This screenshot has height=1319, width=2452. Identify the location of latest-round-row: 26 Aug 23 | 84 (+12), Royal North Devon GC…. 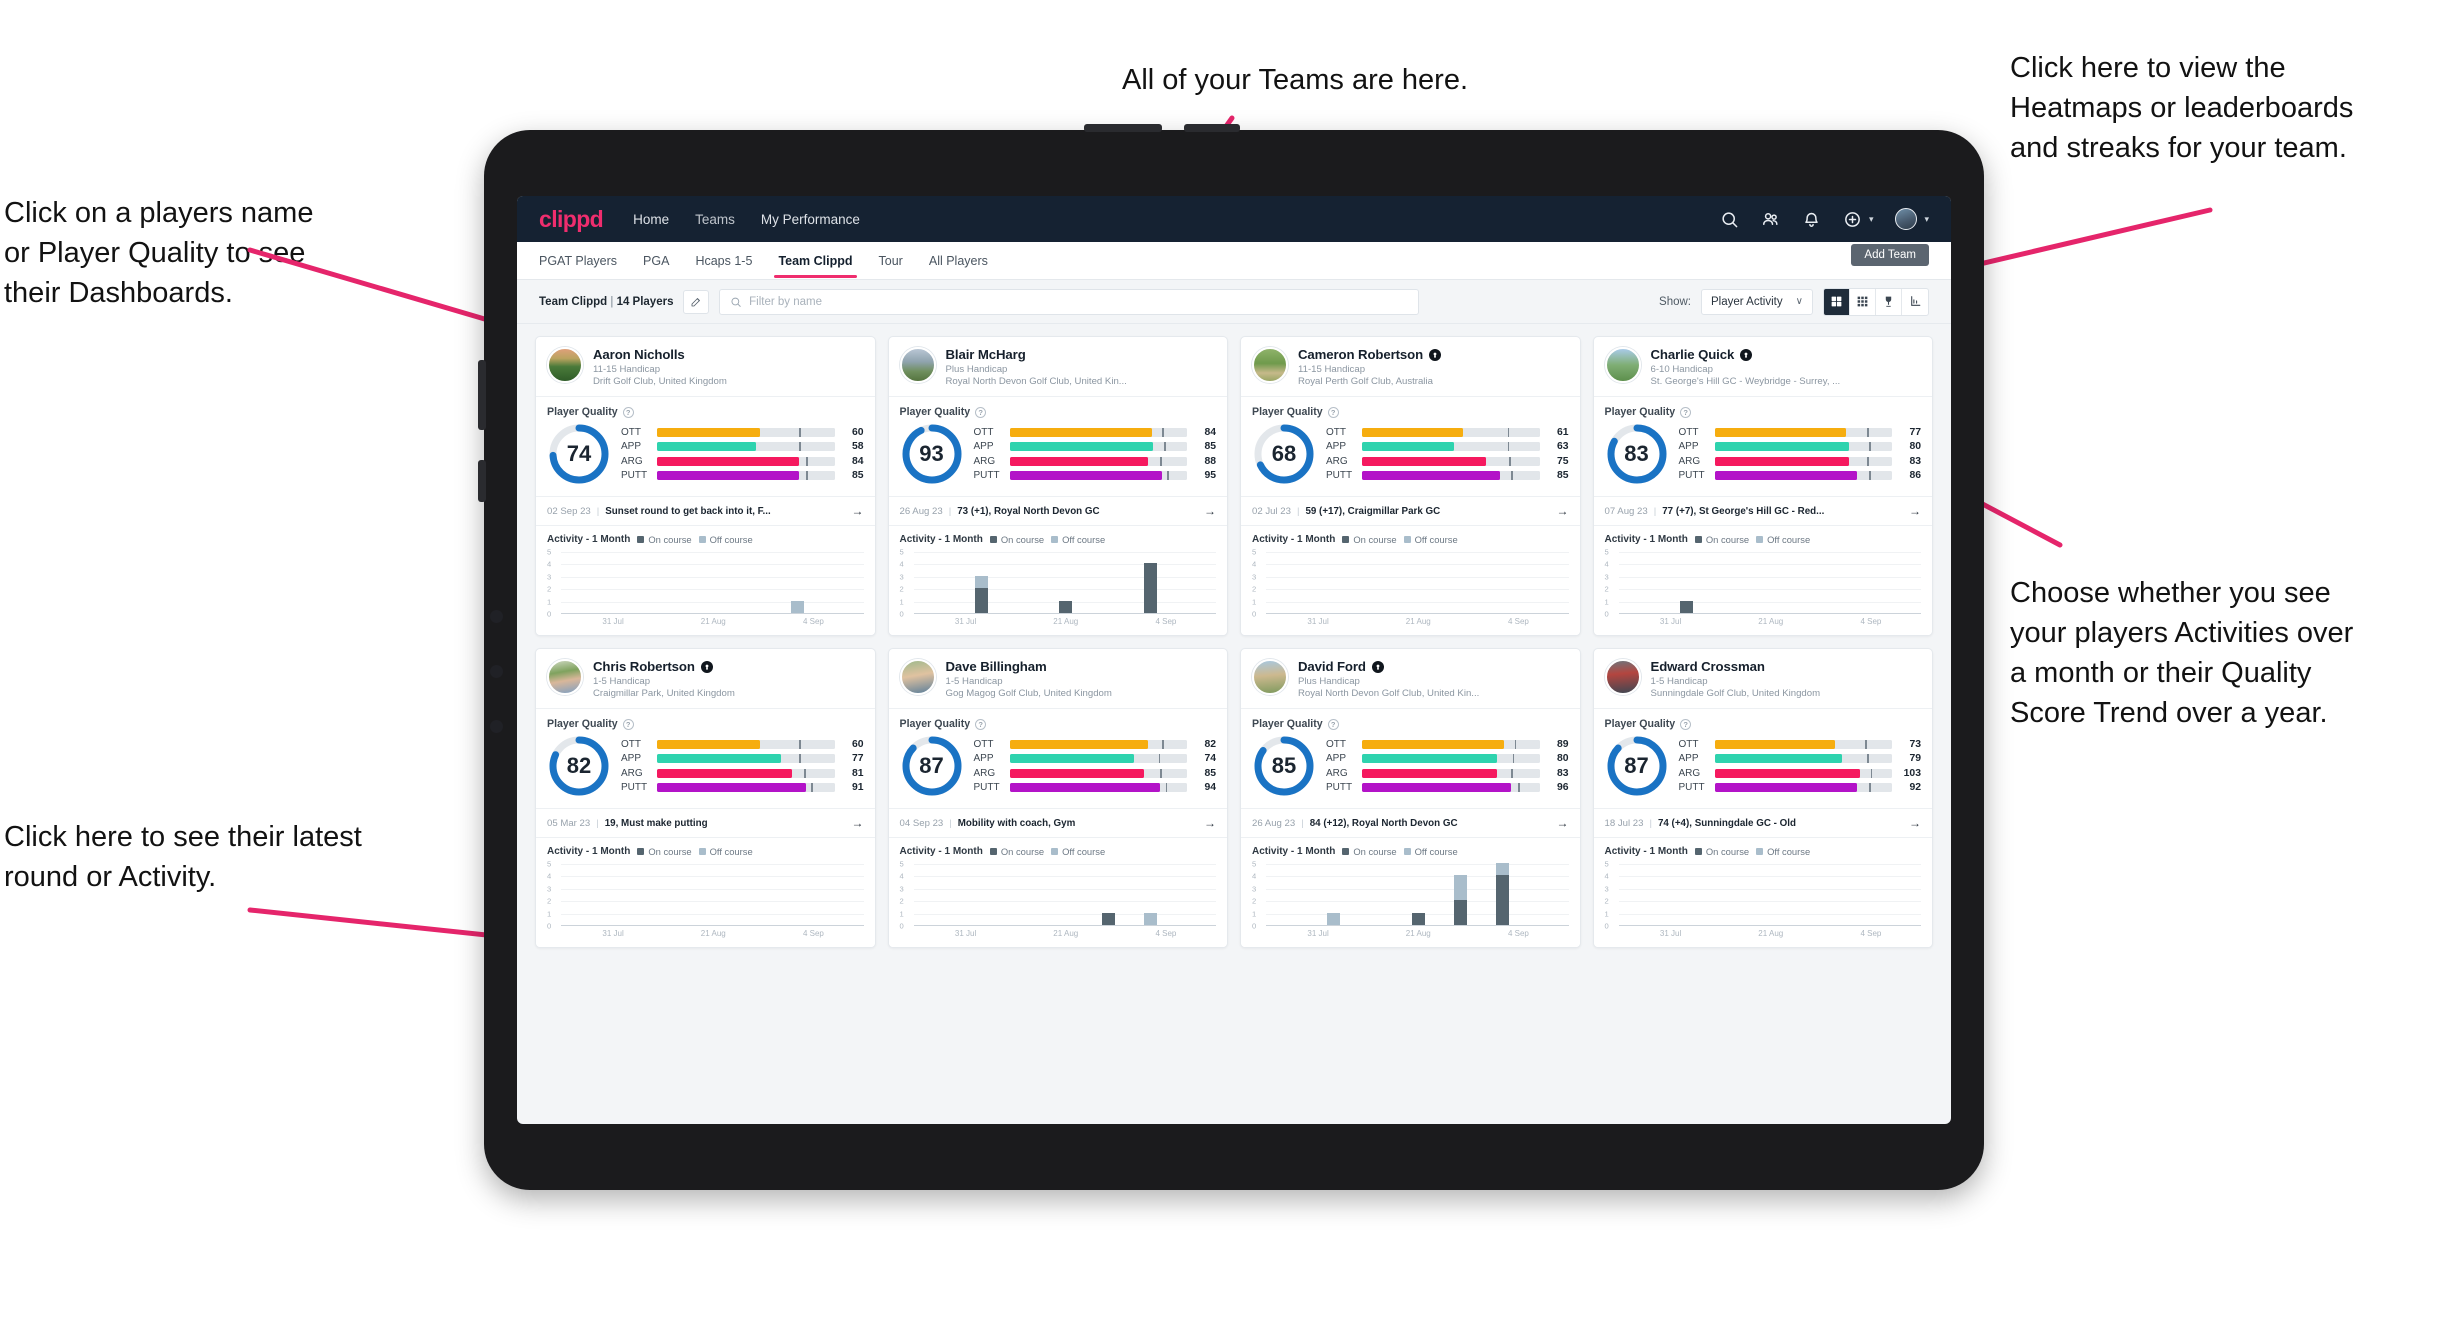
(1410, 823).